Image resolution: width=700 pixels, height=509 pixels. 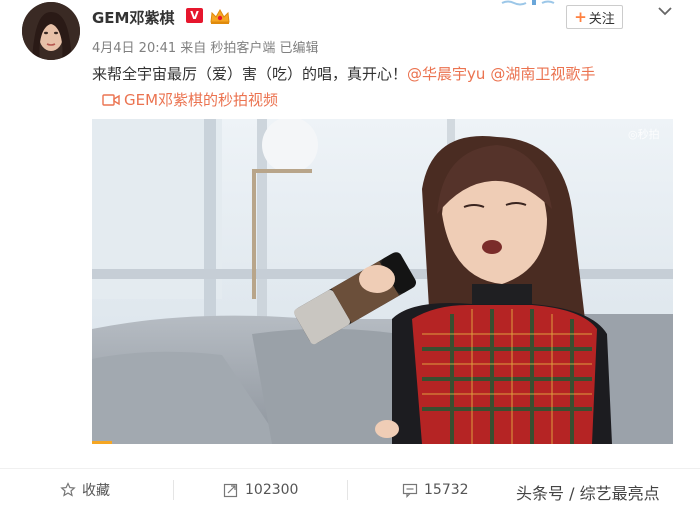 I want to click on video-progress-bar, so click(x=102, y=442).